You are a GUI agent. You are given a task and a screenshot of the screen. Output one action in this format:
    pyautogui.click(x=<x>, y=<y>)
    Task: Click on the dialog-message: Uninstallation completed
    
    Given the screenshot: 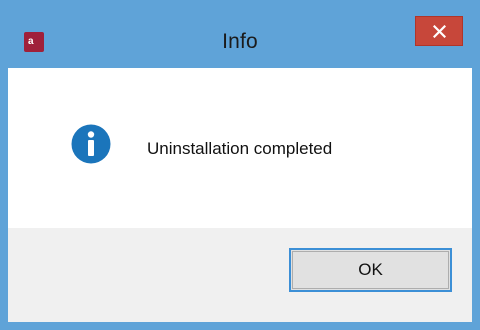 What is the action you would take?
    pyautogui.click(x=240, y=148)
    